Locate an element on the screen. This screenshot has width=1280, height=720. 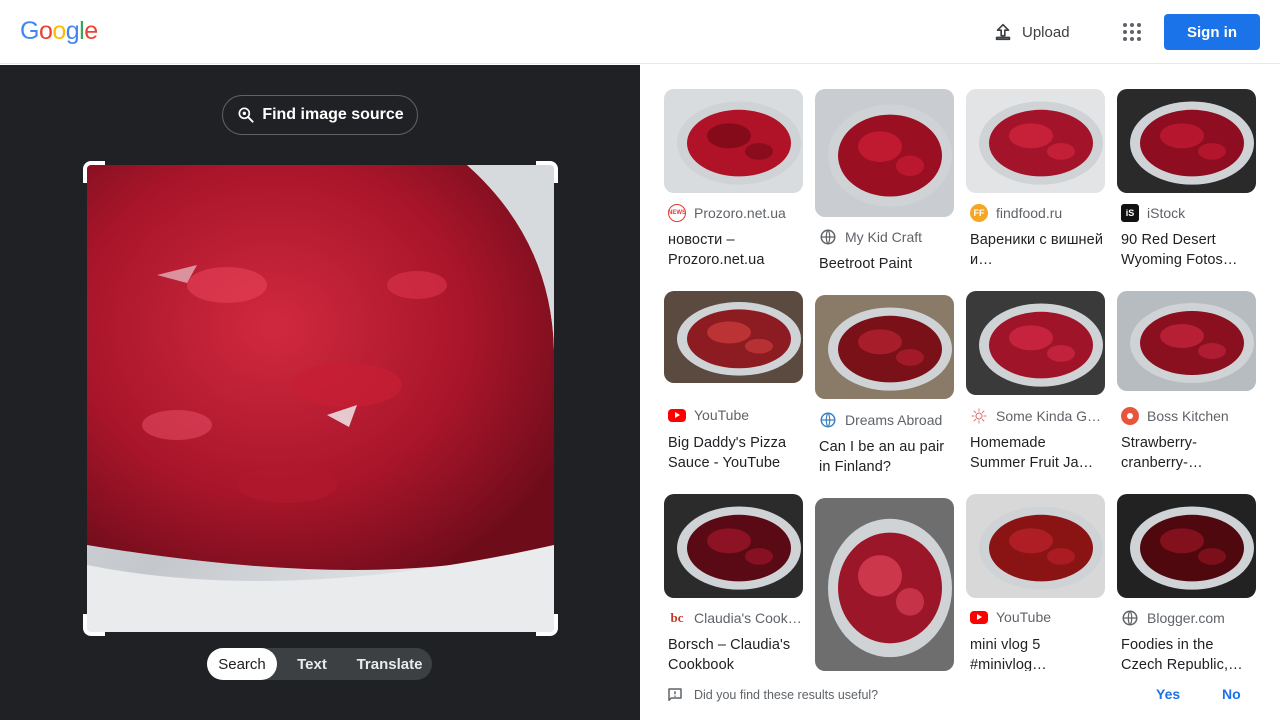
bc-icon: bc is located at coordinates (677, 618).